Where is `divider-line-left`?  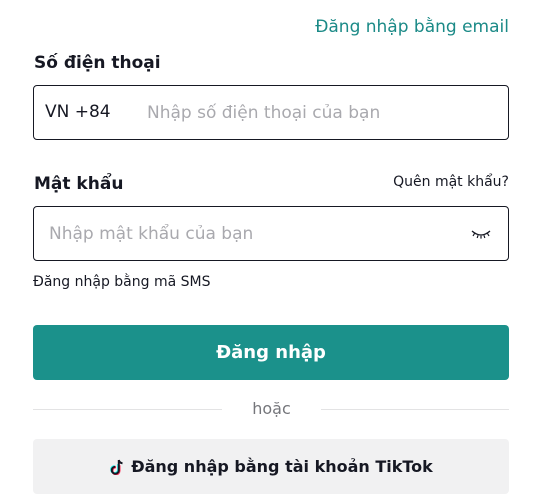 divider-line-left is located at coordinates (127, 409).